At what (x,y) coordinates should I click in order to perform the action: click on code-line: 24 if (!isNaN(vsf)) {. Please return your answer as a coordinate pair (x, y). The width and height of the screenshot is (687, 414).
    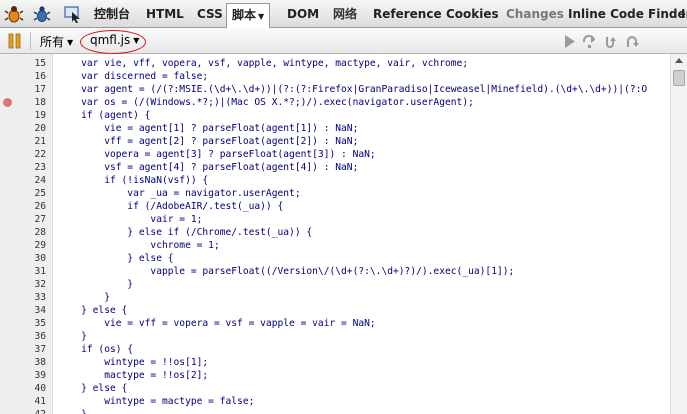
    Looking at the image, I should click on (335, 180).